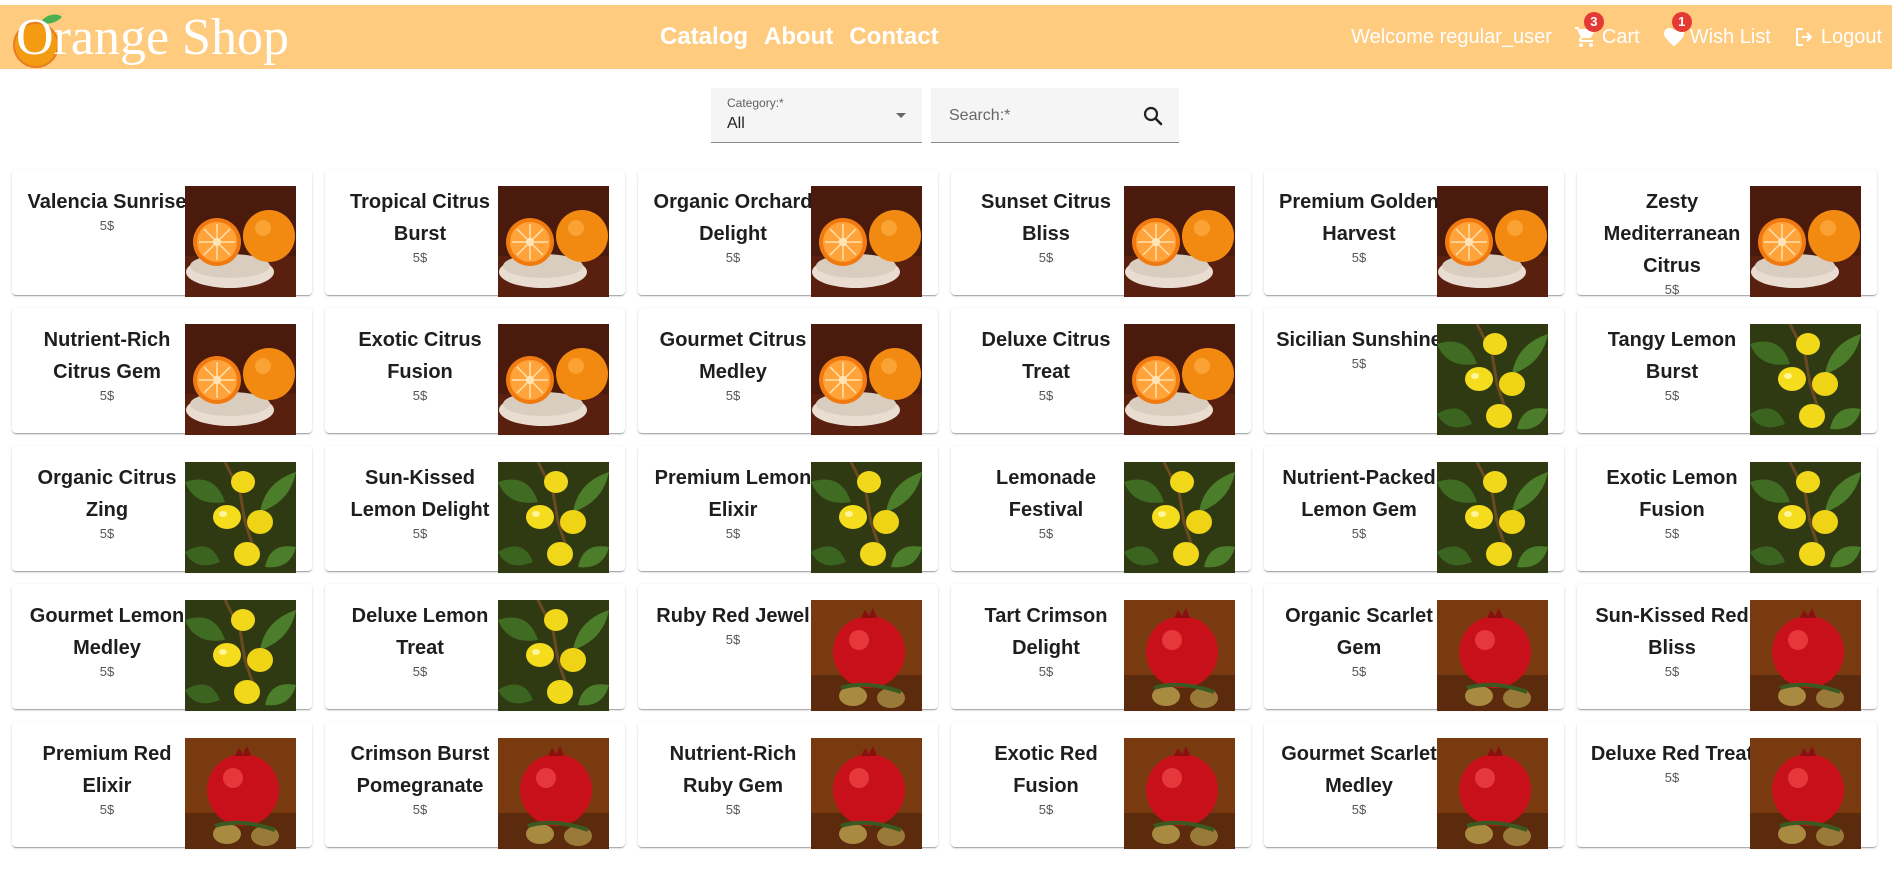 The image size is (1892, 873). I want to click on product-card: Gourmet Lemon Medley 5$, so click(162, 647).